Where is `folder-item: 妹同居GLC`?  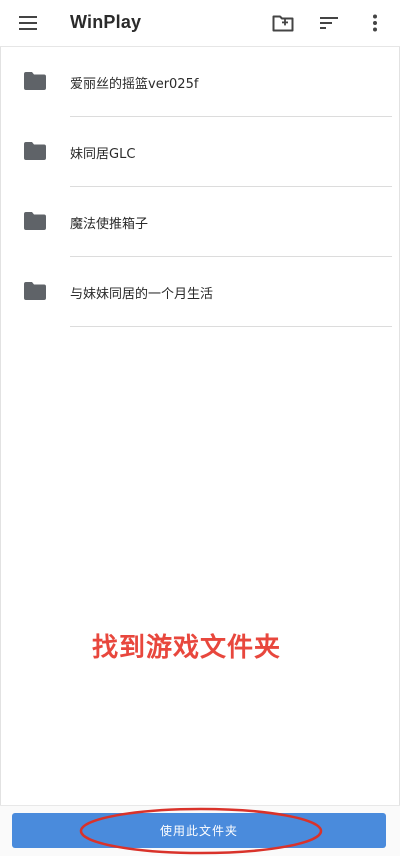
folder-item: 妹同居GLC is located at coordinates (200, 152).